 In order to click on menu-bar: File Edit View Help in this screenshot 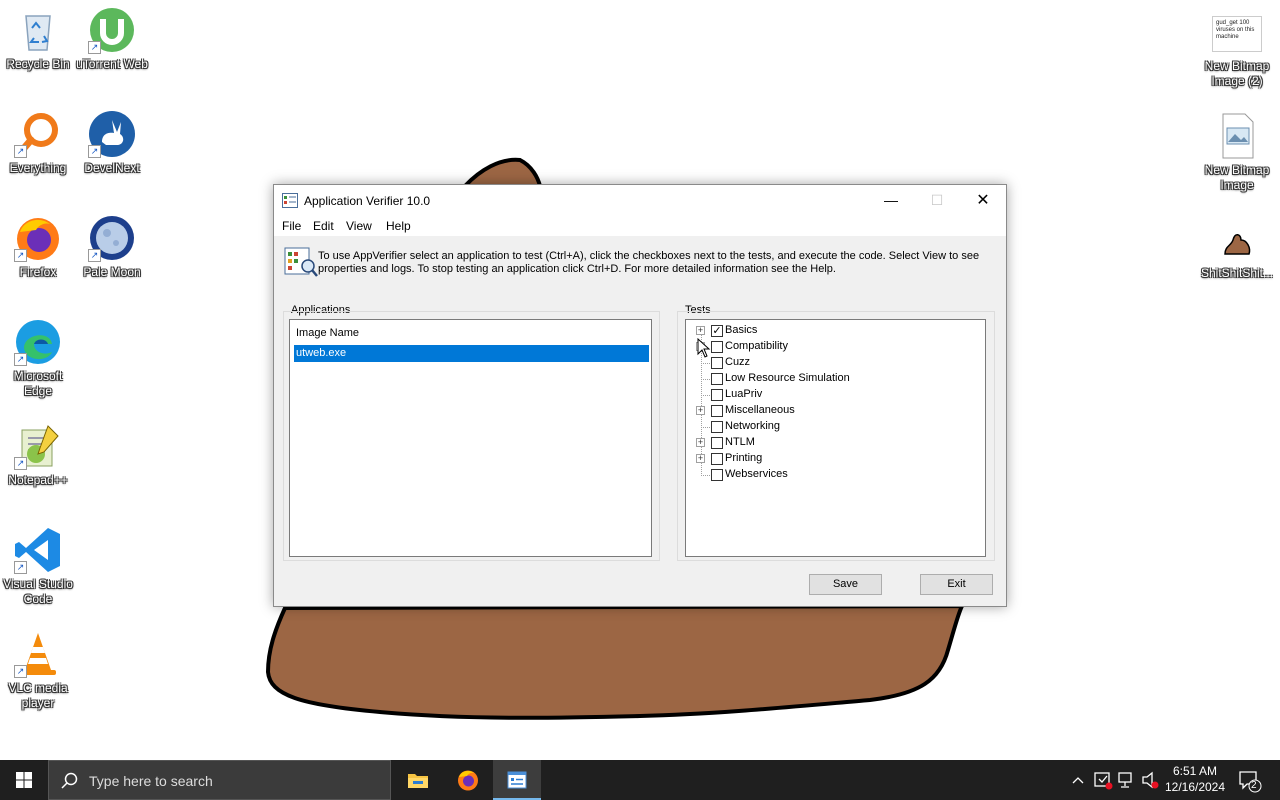, I will do `click(640, 226)`.